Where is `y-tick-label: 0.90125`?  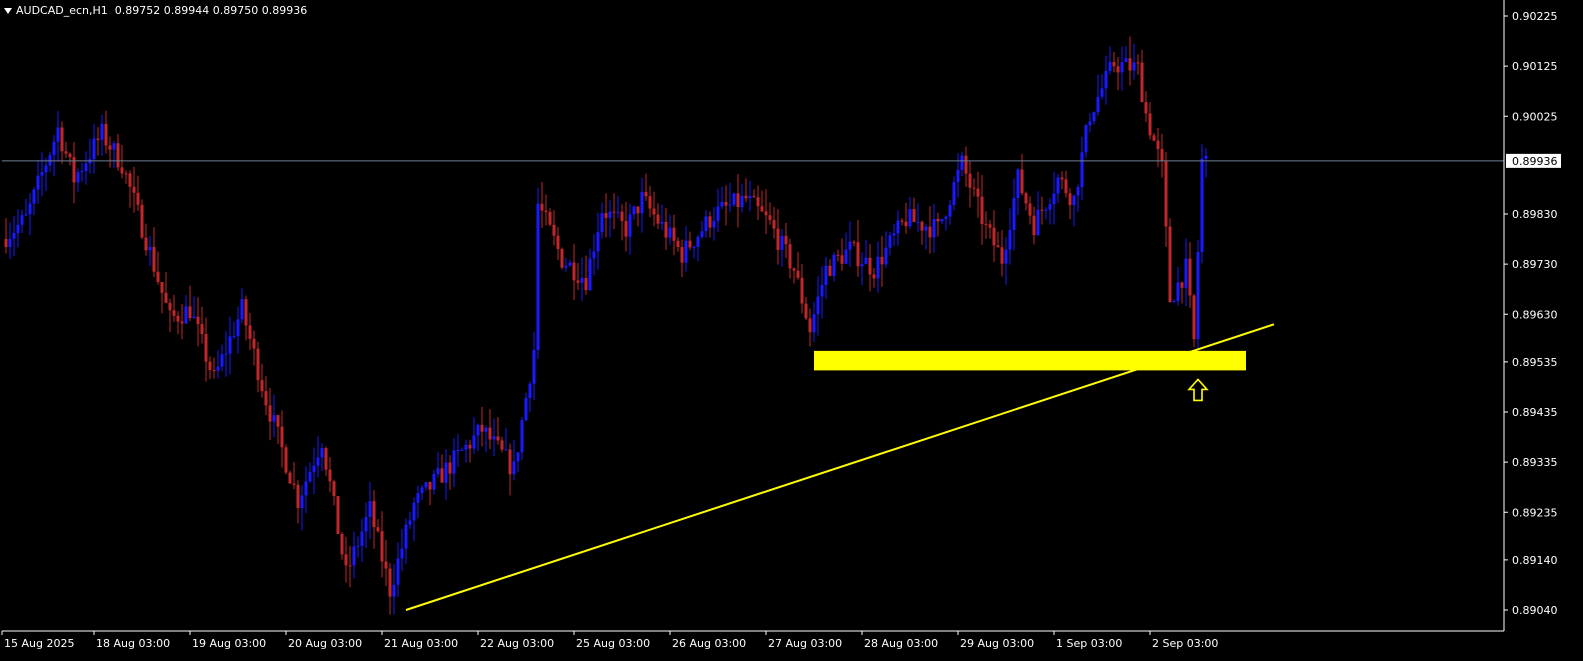 y-tick-label: 0.90125 is located at coordinates (1535, 66).